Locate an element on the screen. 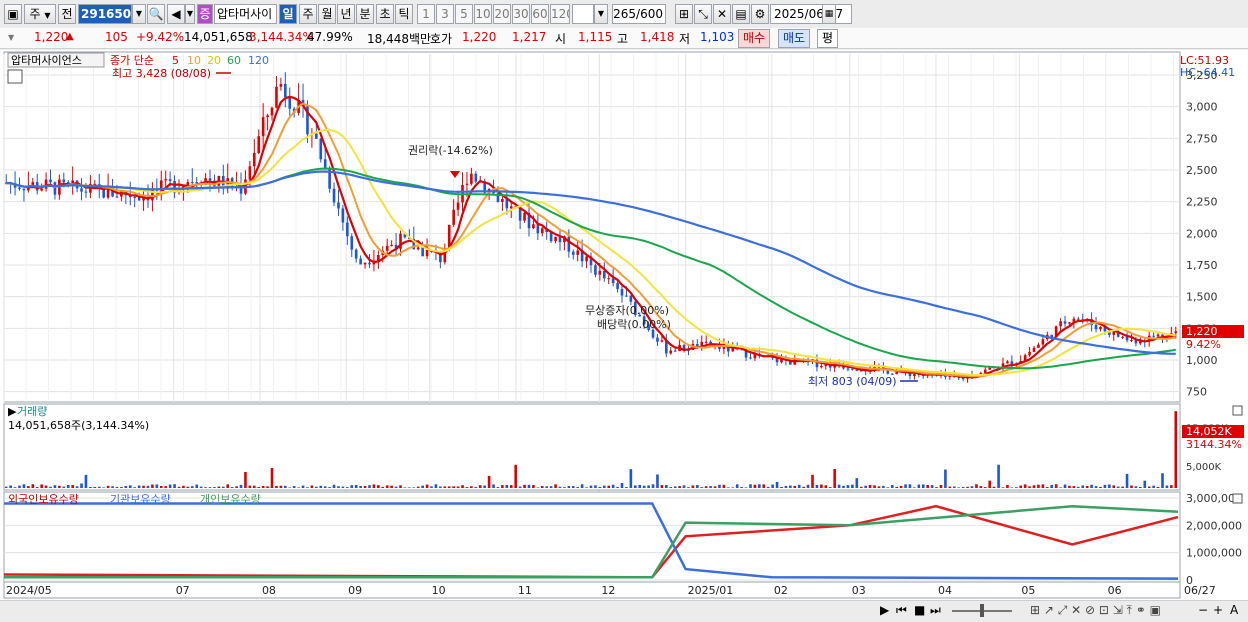 The image size is (1248, 622). tab-tick: 틱 is located at coordinates (404, 14).